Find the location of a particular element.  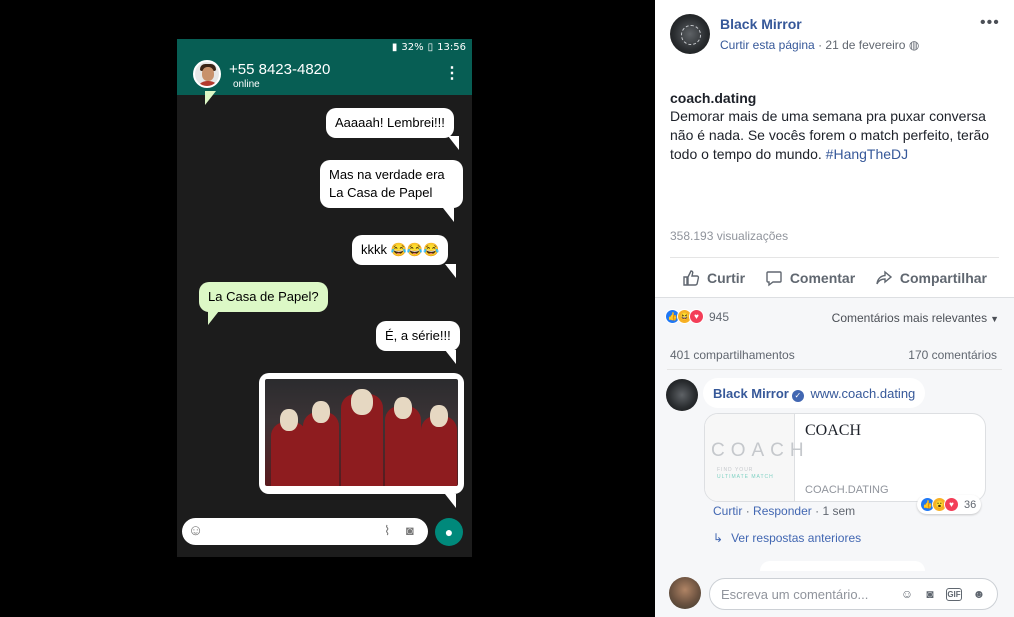

view-replies-label: Ver respostas anteriores is located at coordinates (796, 538).